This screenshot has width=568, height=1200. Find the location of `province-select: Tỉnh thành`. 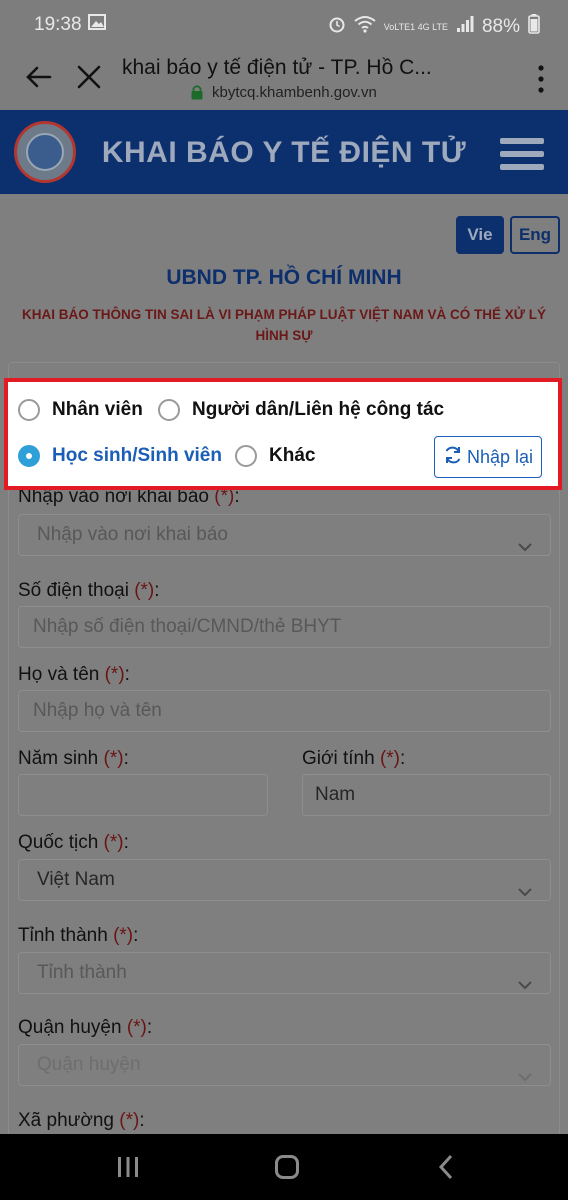

province-select: Tỉnh thành is located at coordinates (284, 973).